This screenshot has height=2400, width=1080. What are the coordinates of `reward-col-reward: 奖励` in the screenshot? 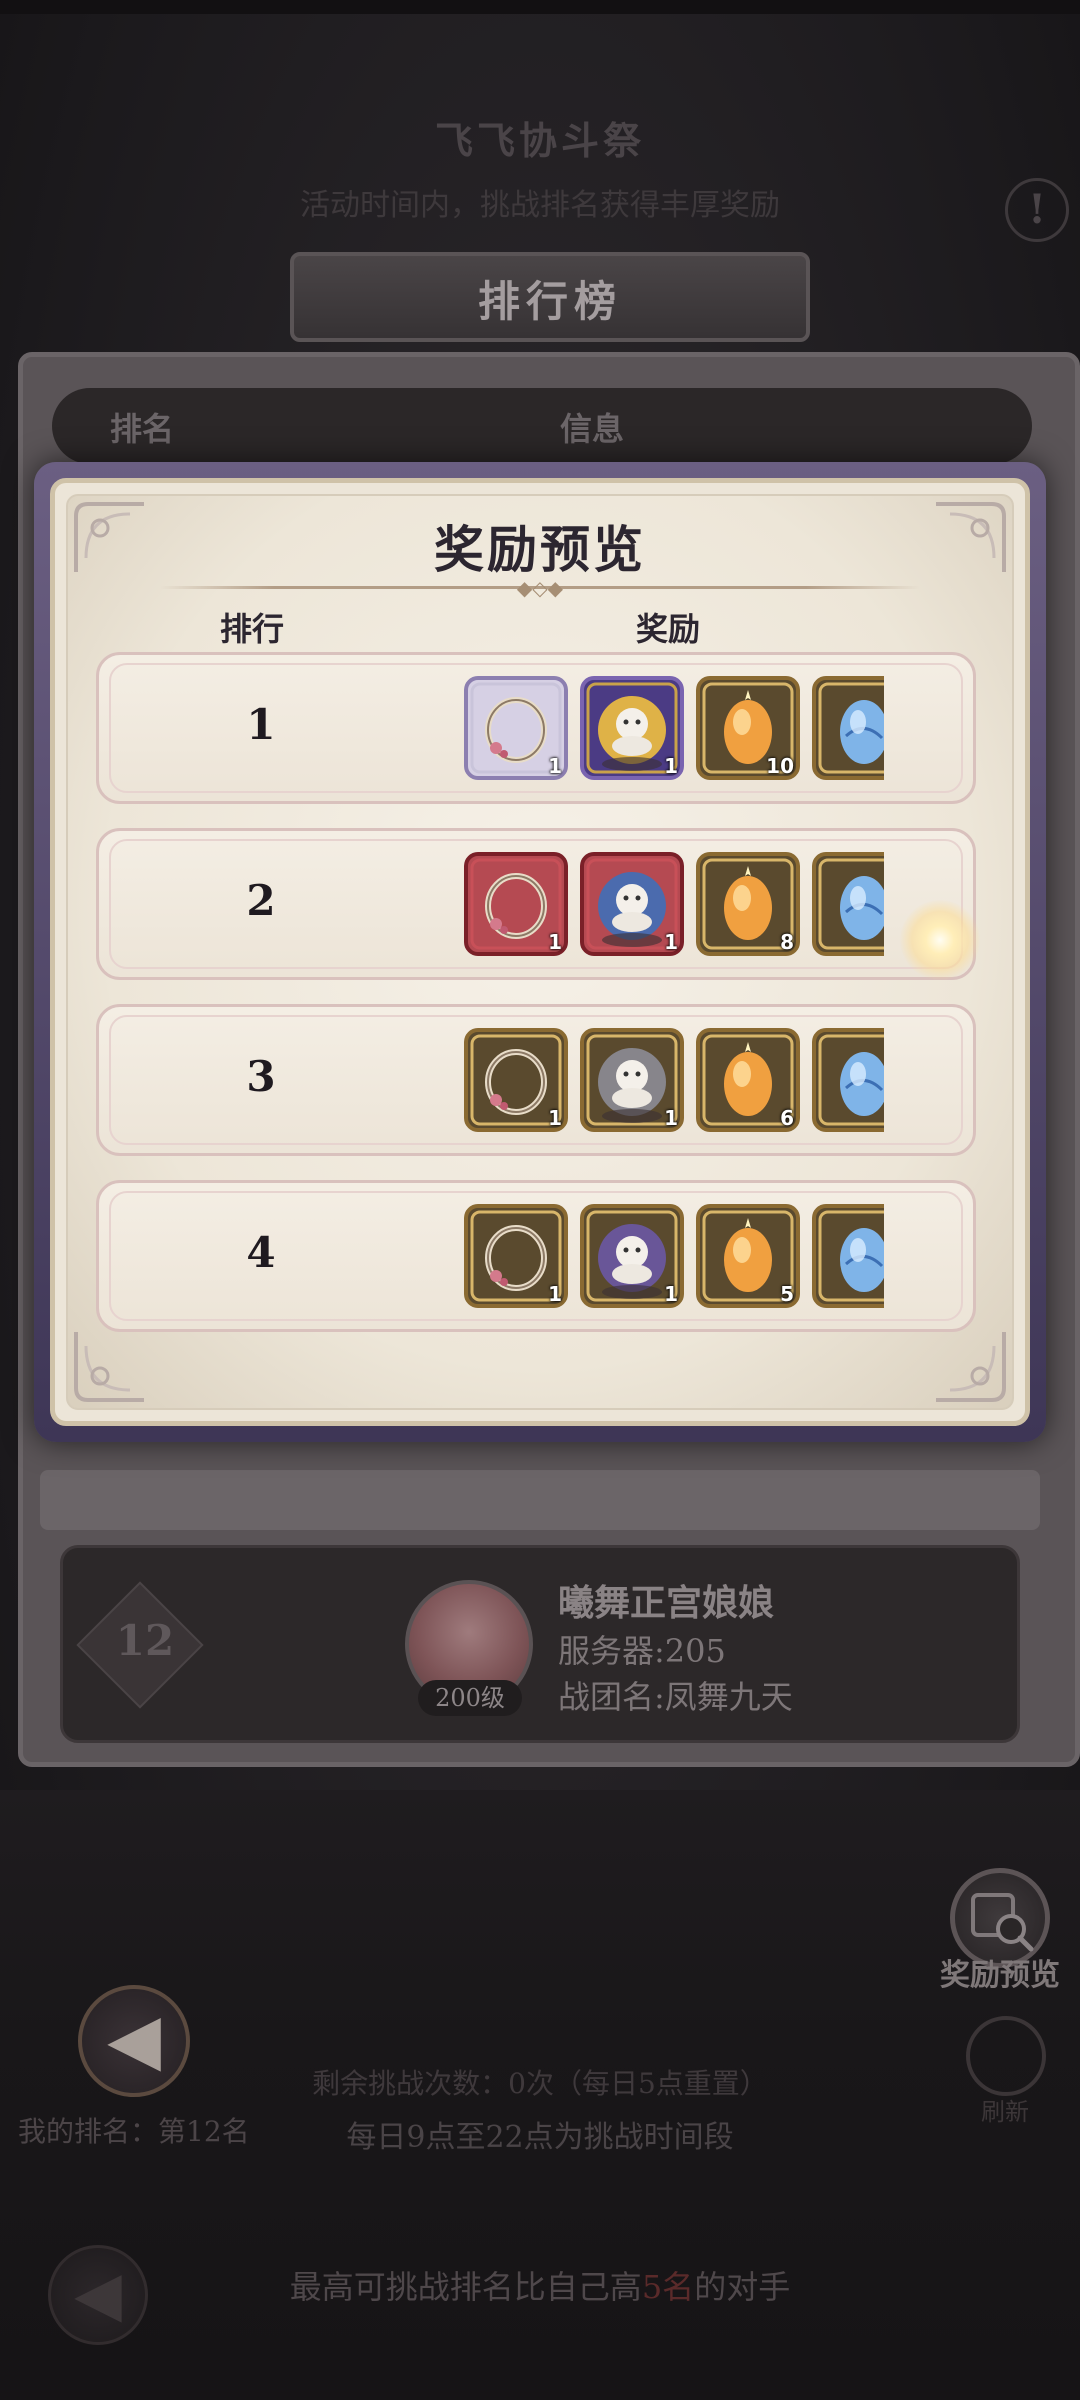 It's located at (668, 629).